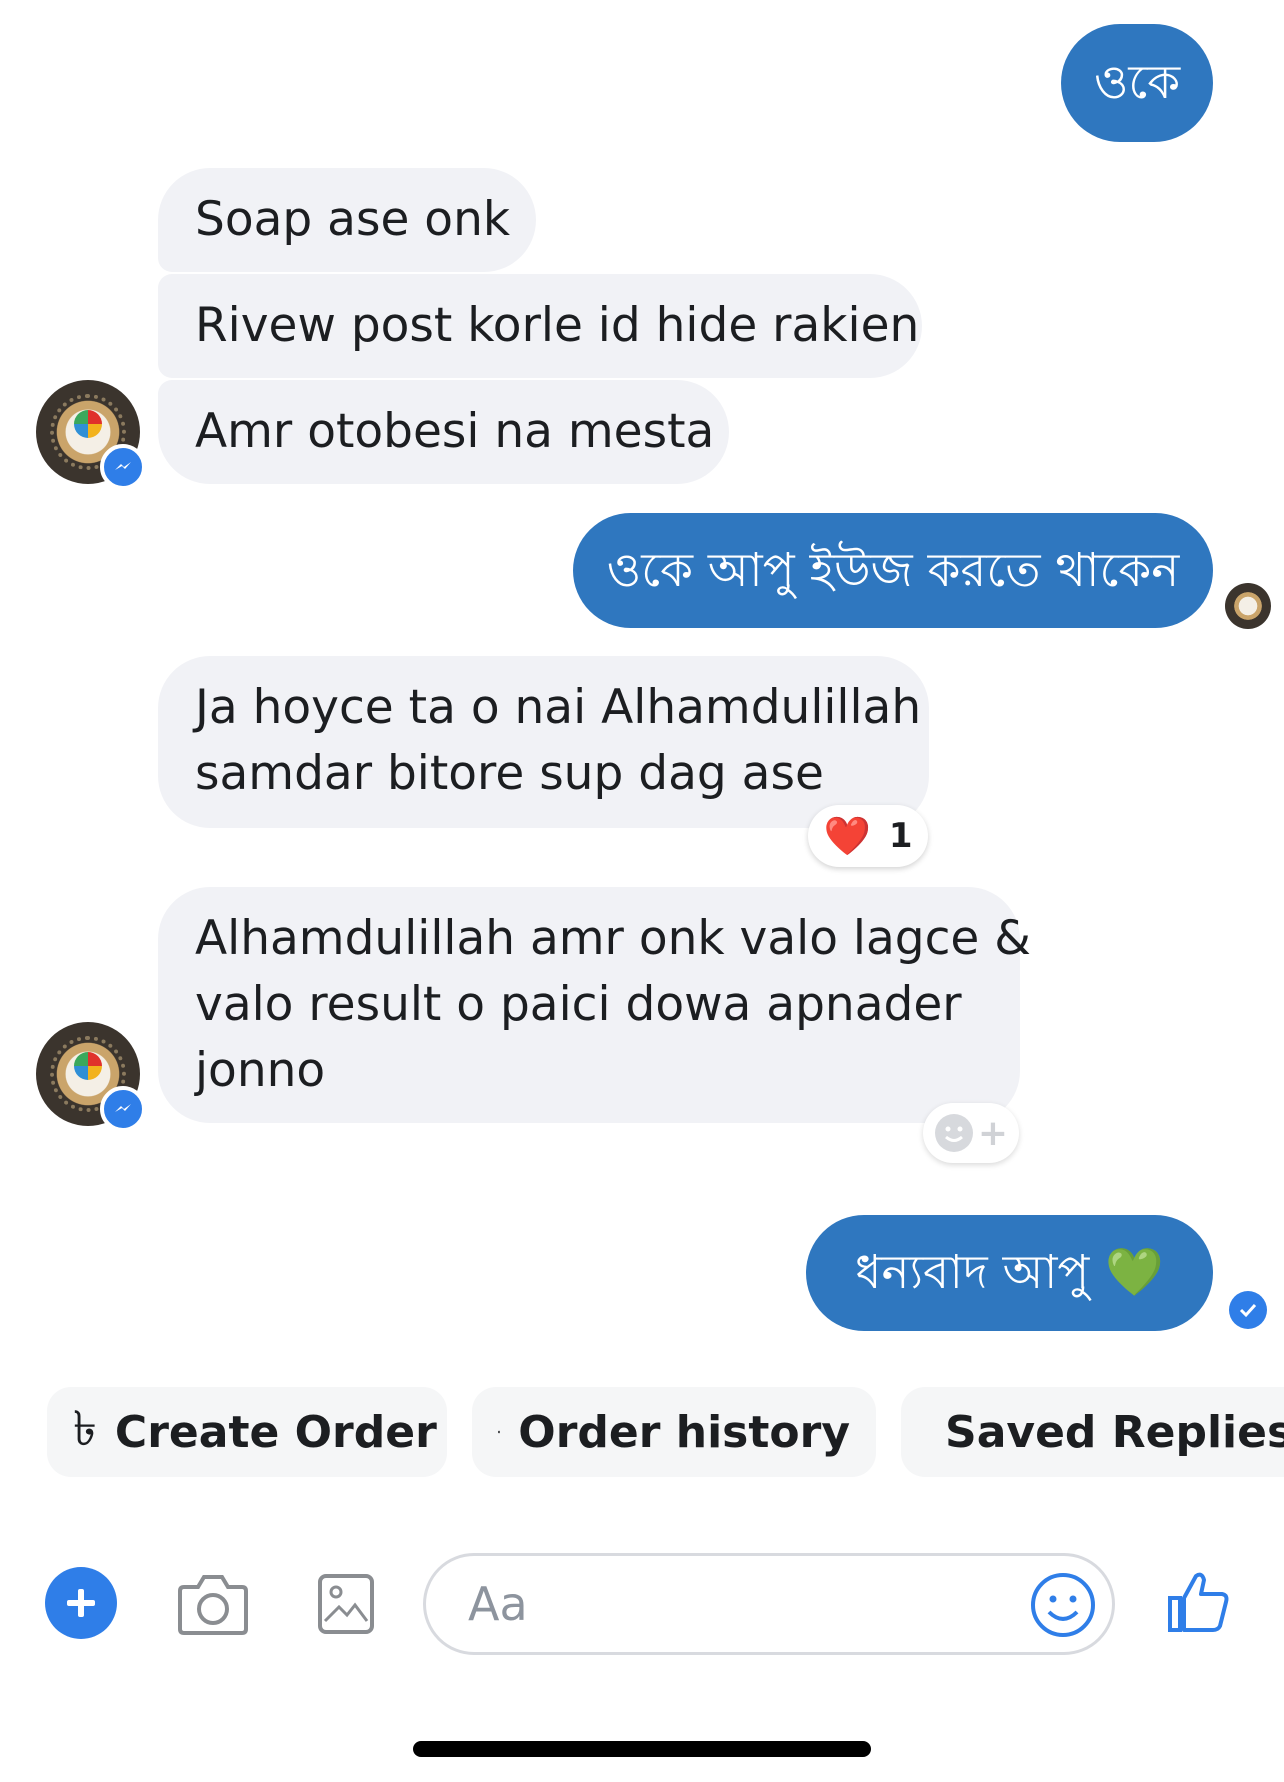  I want to click on message-input: Aa, so click(769, 1604).